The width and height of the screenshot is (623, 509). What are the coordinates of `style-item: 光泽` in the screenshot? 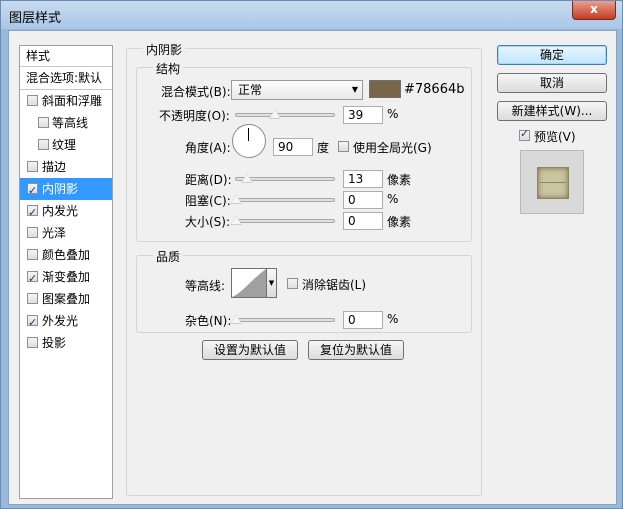 It's located at (66, 233).